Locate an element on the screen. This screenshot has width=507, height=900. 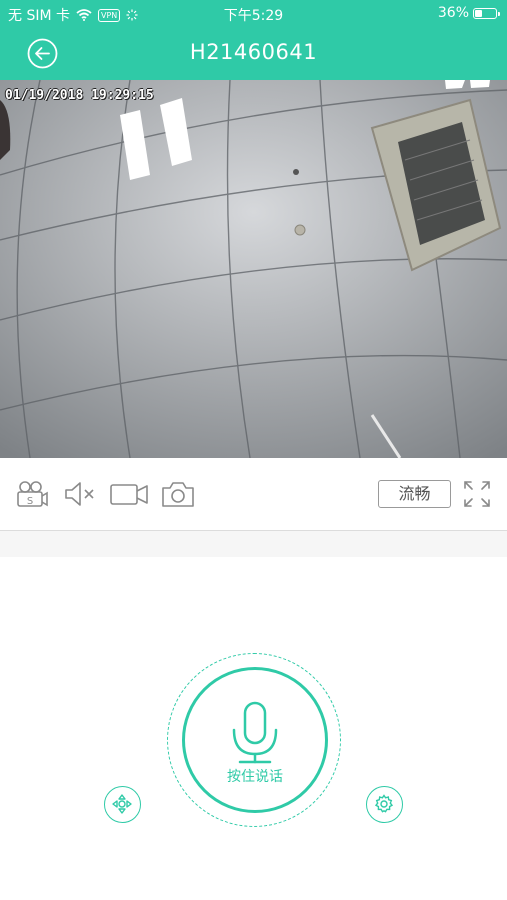
ptz-direction-icon is located at coordinates (122, 804).